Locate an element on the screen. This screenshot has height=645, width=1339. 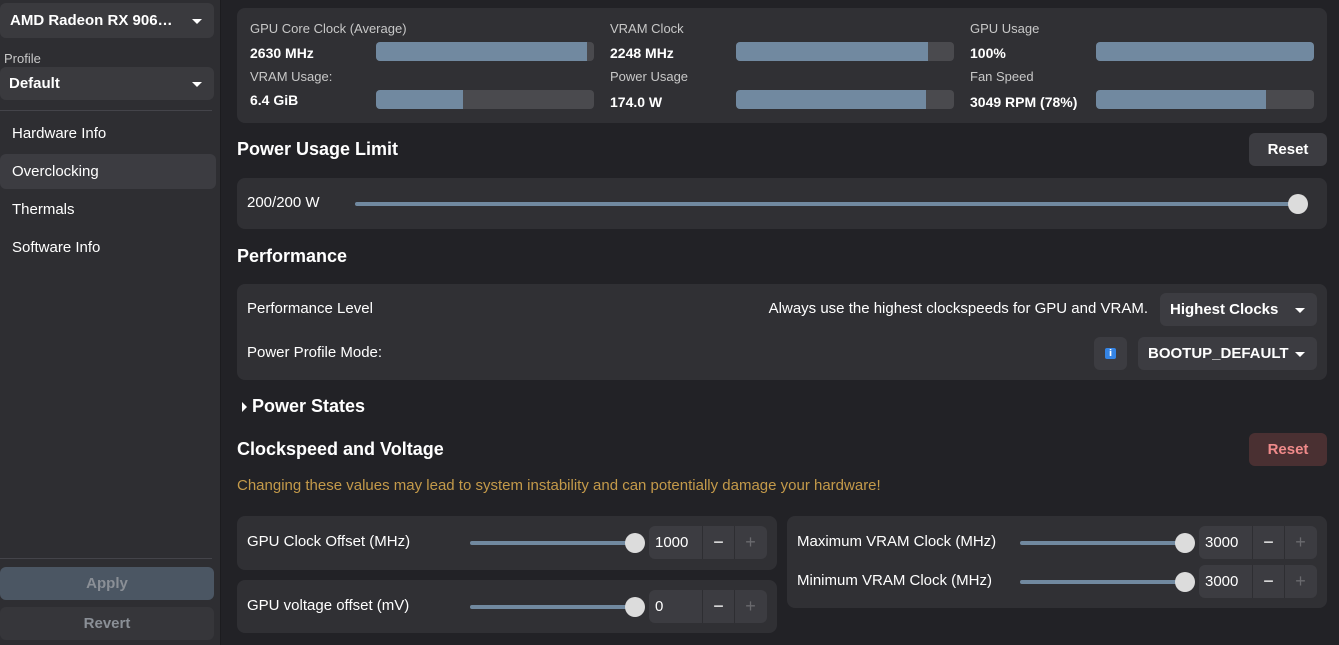
gpu-voltage-offset-spinbox: 0 − + is located at coordinates (708, 606).